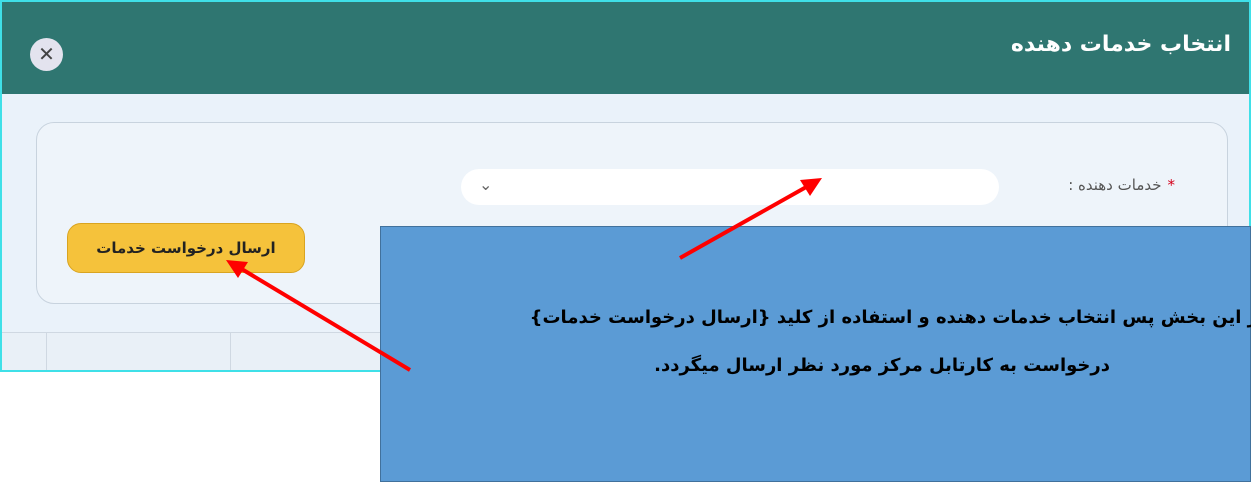 The width and height of the screenshot is (1251, 482). I want to click on service-provider-select: ⌄, so click(730, 187).